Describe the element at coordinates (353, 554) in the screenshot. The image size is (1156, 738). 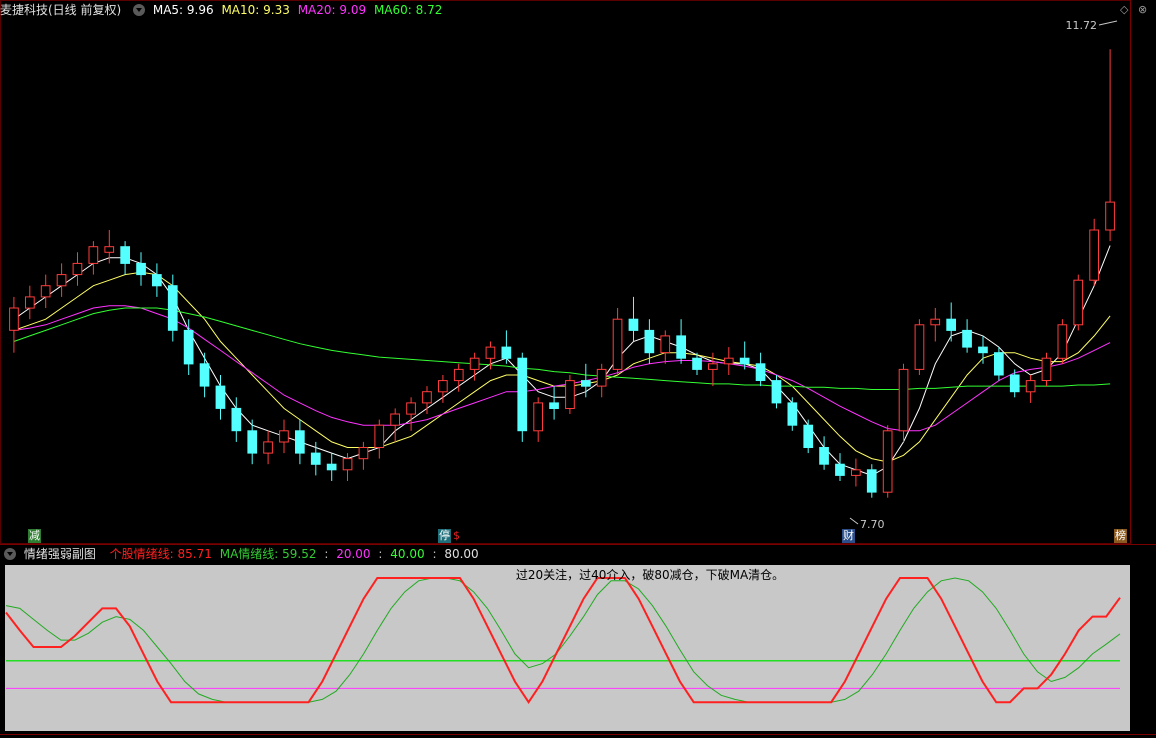
I see `level-20-label: 20.00` at that location.